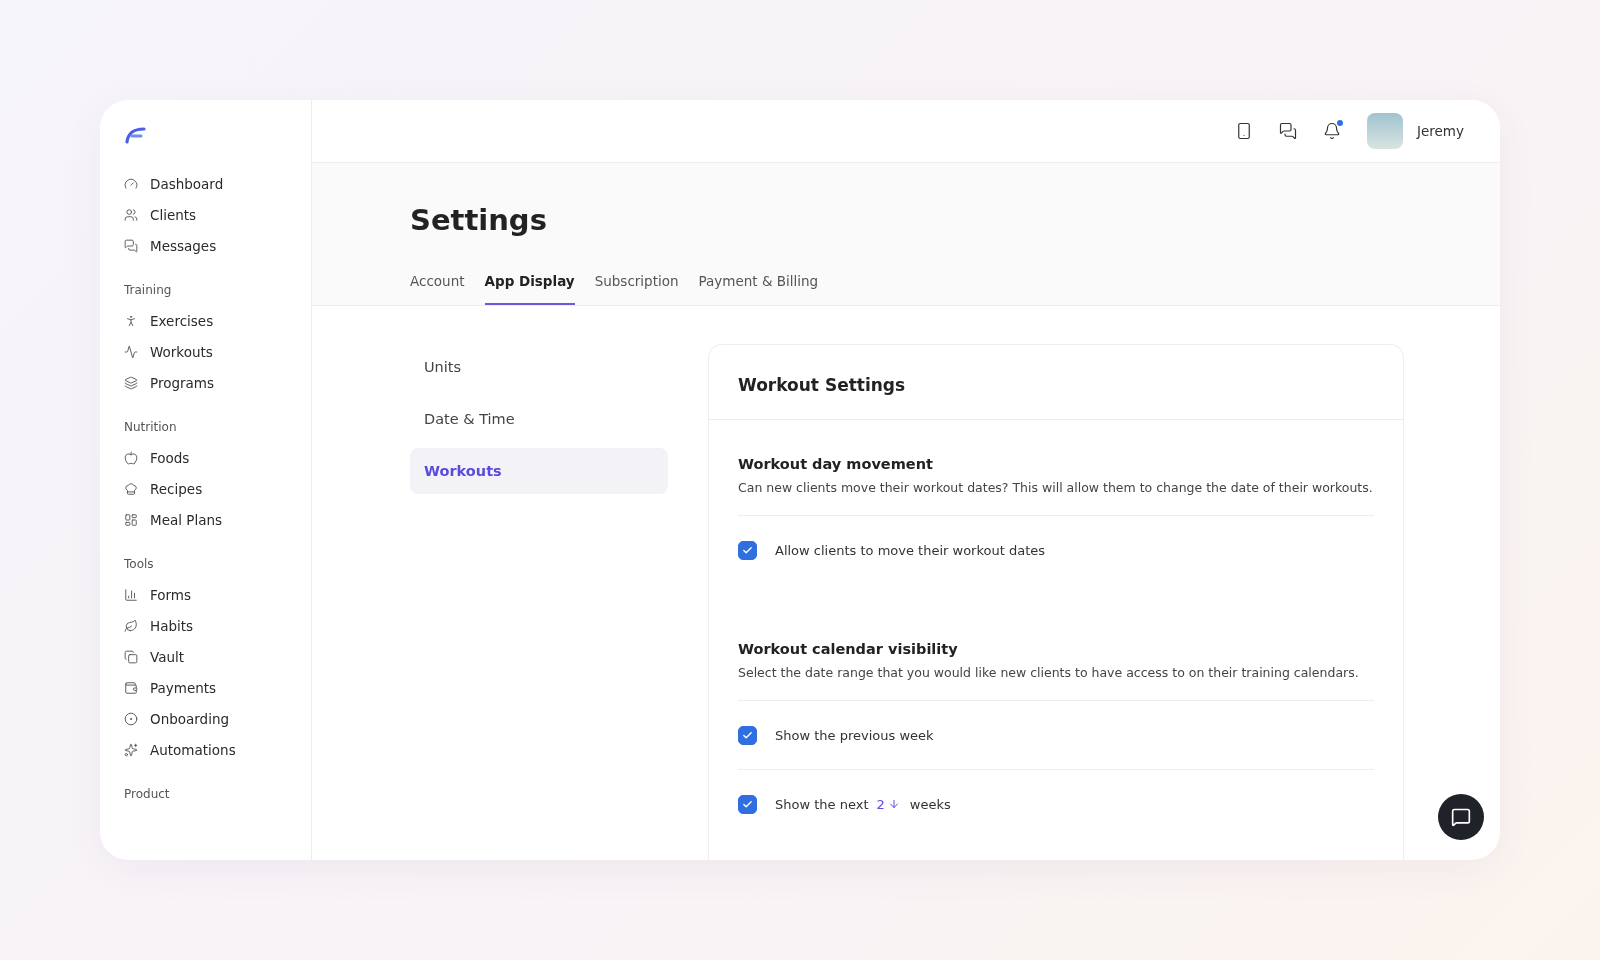 The width and height of the screenshot is (1600, 960). I want to click on messages-icon, so click(1288, 131).